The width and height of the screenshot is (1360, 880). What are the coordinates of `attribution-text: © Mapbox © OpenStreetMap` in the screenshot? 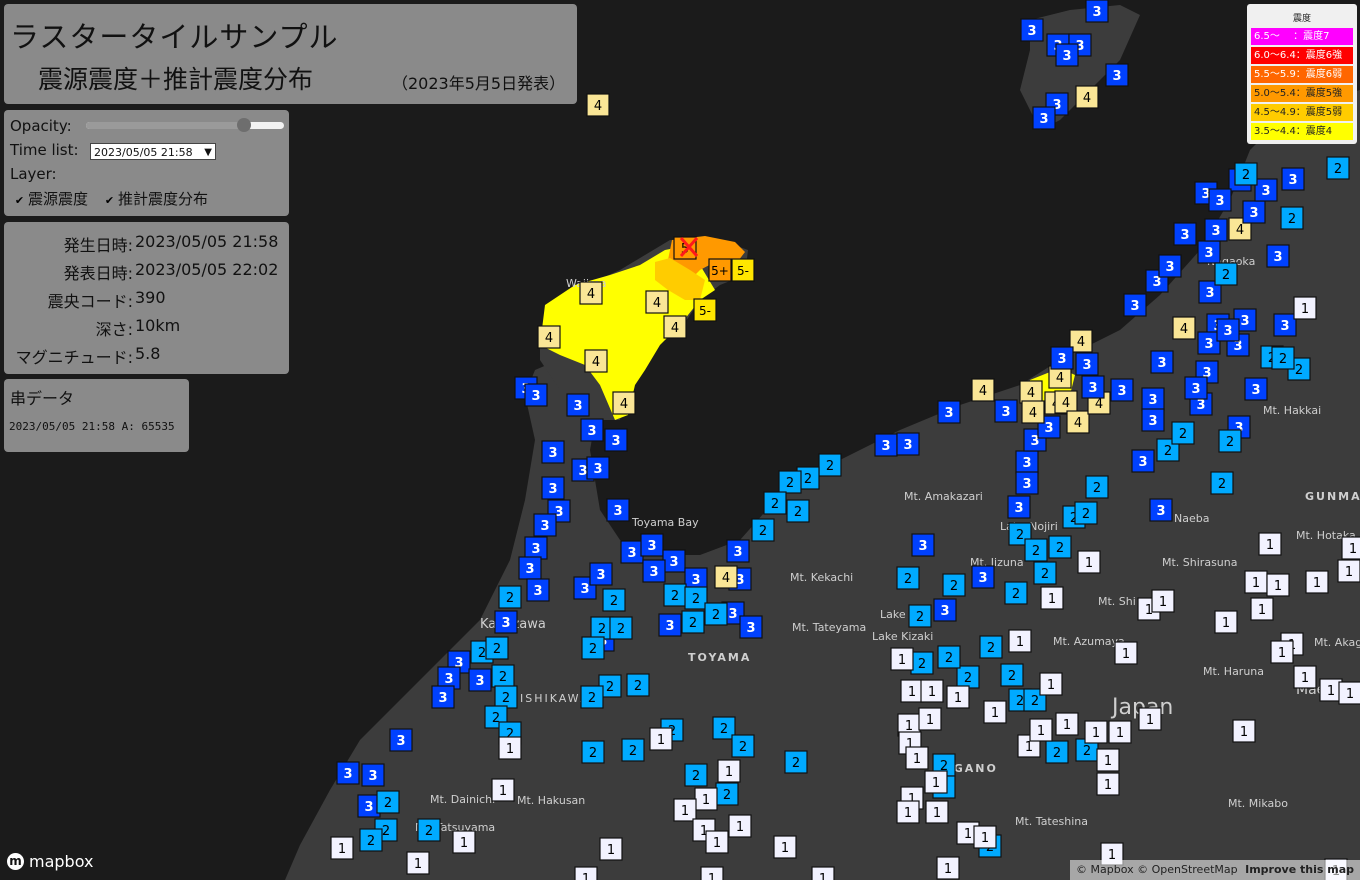 It's located at (1157, 869).